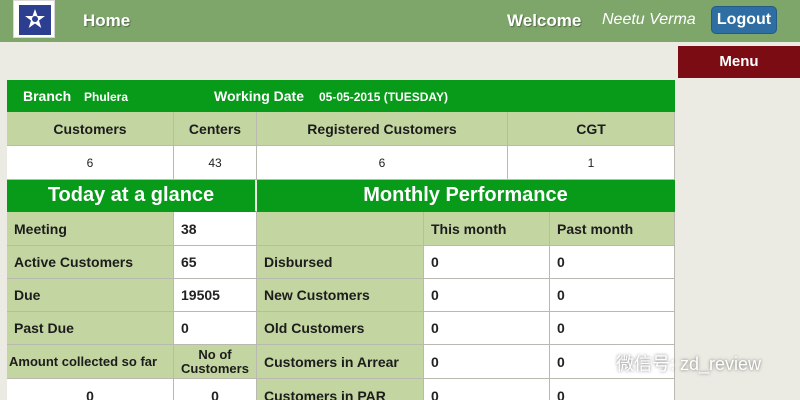 The image size is (800, 400). I want to click on menu-button: Menu, so click(739, 62).